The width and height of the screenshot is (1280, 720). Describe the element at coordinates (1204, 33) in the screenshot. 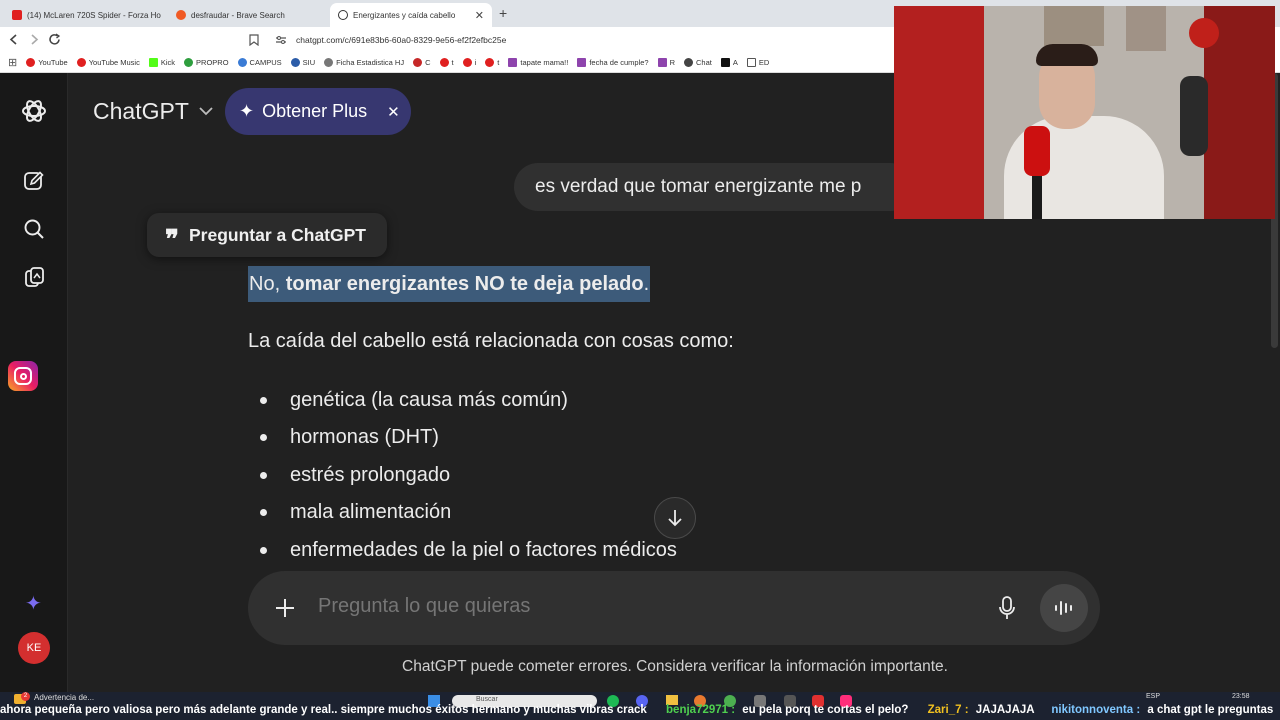

I see `boxing-glove` at that location.